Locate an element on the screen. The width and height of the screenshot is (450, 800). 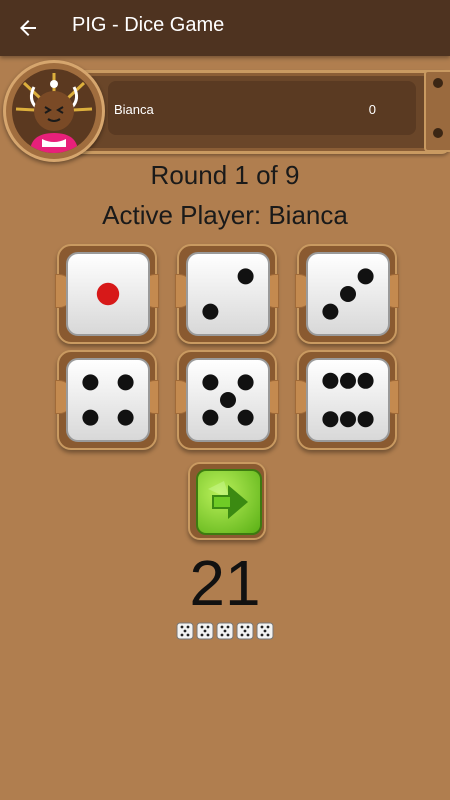
character-avatar-icon is located at coordinates (54, 111).